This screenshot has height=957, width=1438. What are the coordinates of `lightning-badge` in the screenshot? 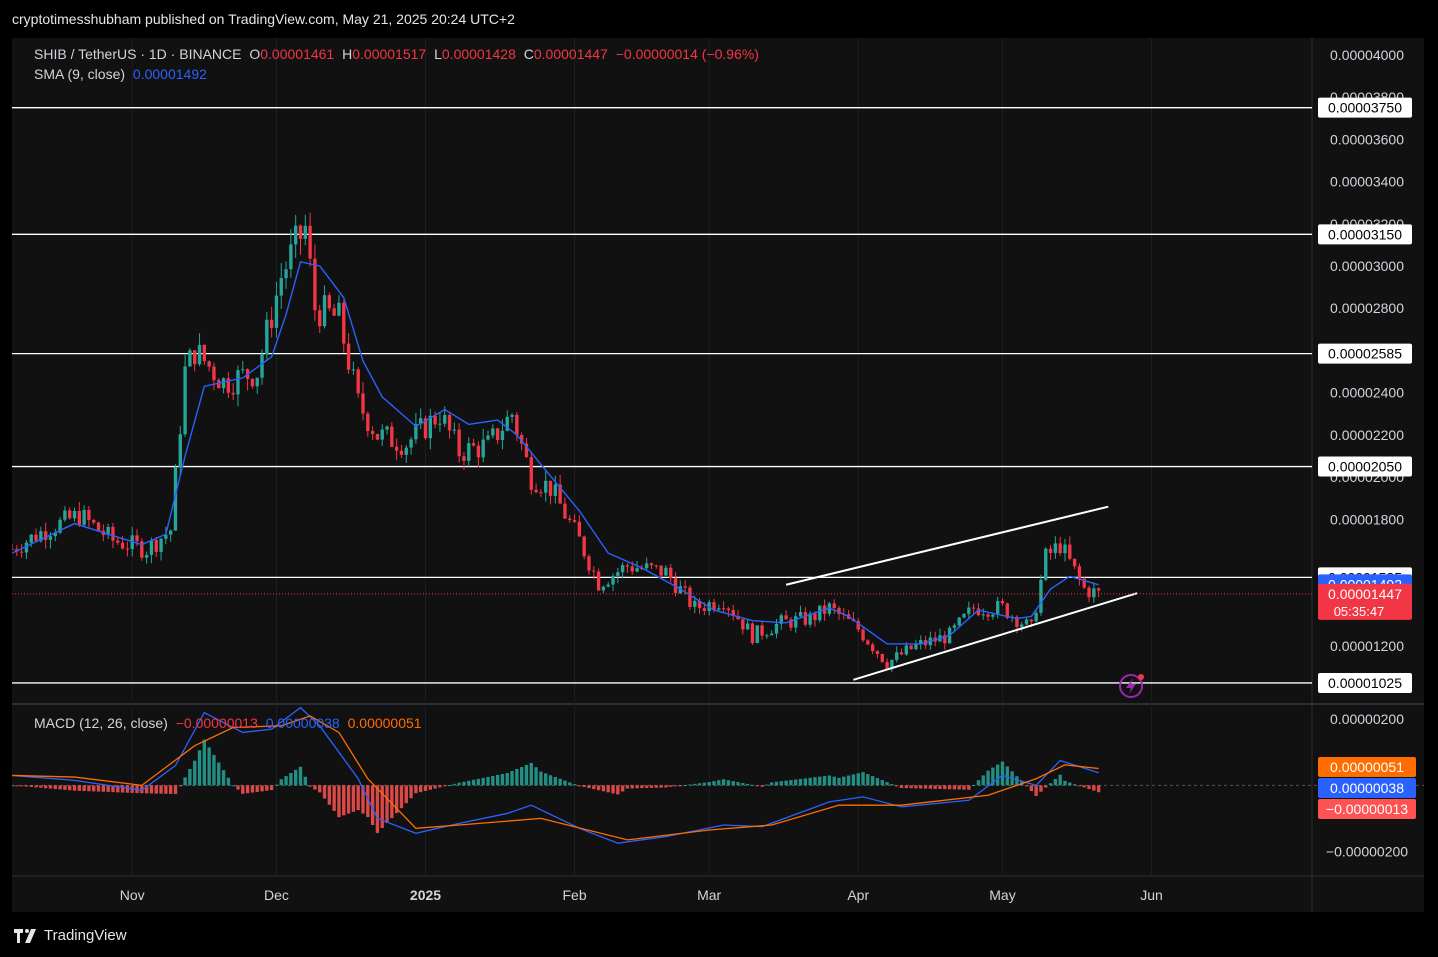 It's located at (1141, 677).